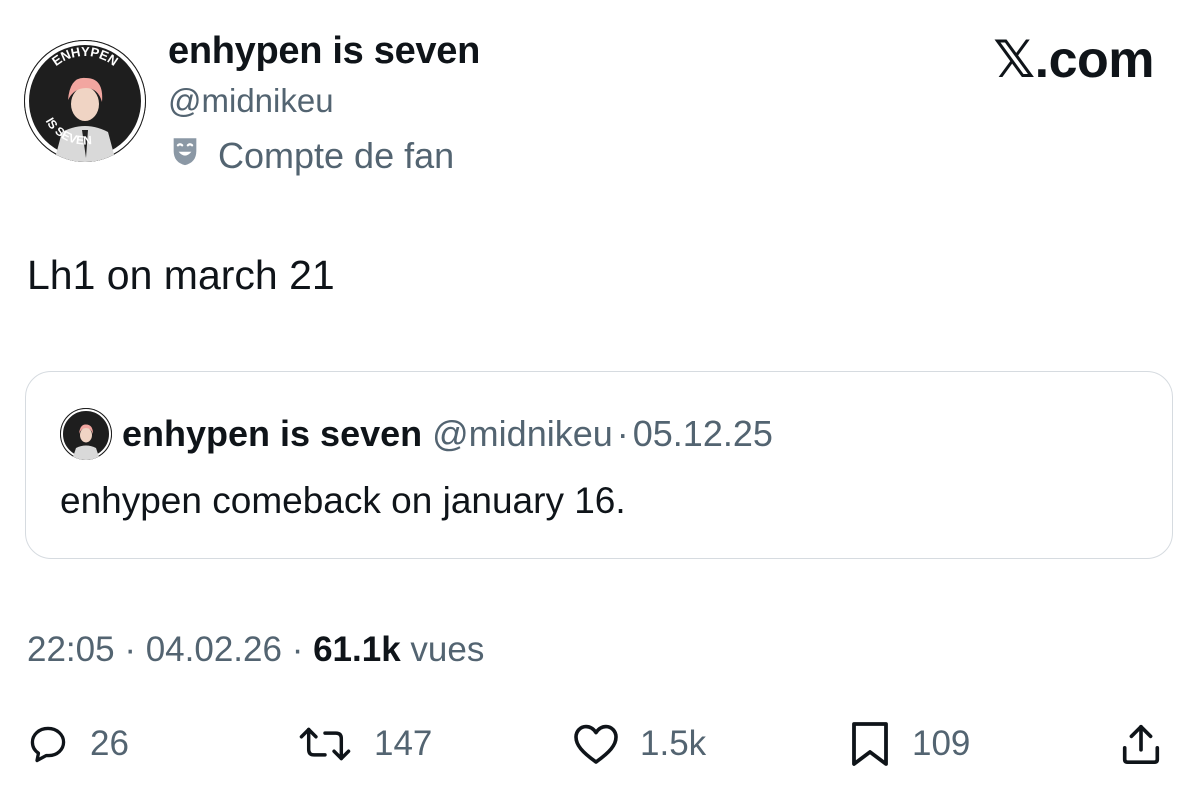 The image size is (1200, 800). Describe the element at coordinates (596, 744) in the screenshot. I see `heart-icon` at that location.